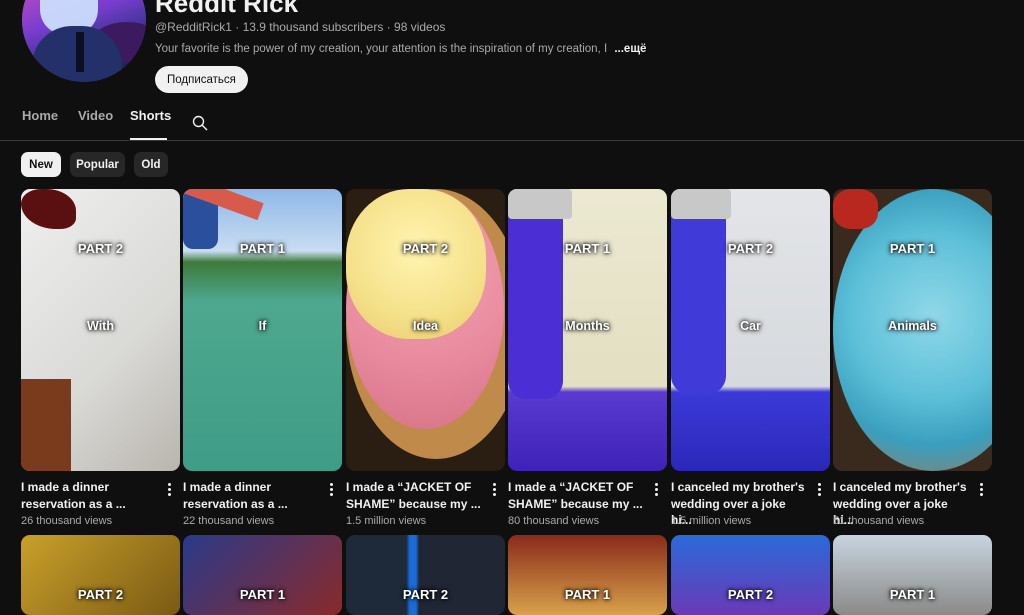  Describe the element at coordinates (262, 326) in the screenshot. I see `caption-word: If` at that location.